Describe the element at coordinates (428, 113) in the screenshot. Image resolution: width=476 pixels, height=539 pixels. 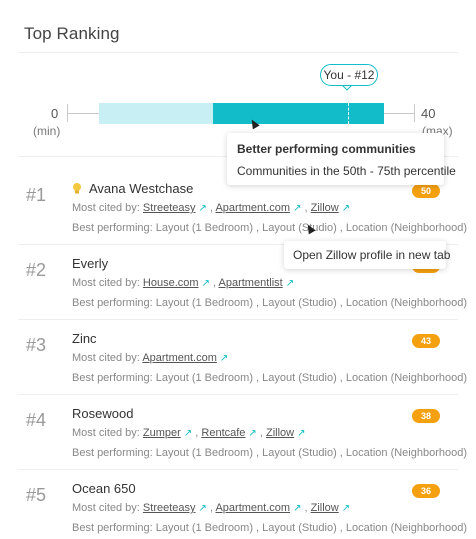
I see `max-value: 40` at that location.